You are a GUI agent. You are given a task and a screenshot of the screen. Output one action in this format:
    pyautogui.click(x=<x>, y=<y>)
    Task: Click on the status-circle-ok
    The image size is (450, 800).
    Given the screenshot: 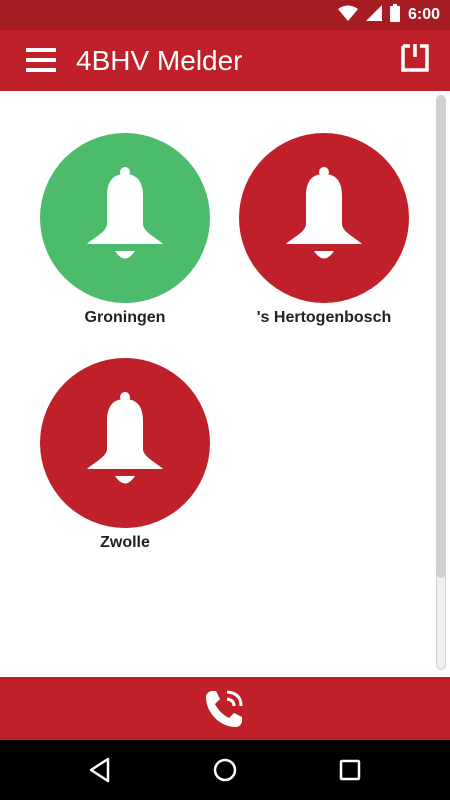 What is the action you would take?
    pyautogui.click(x=125, y=218)
    